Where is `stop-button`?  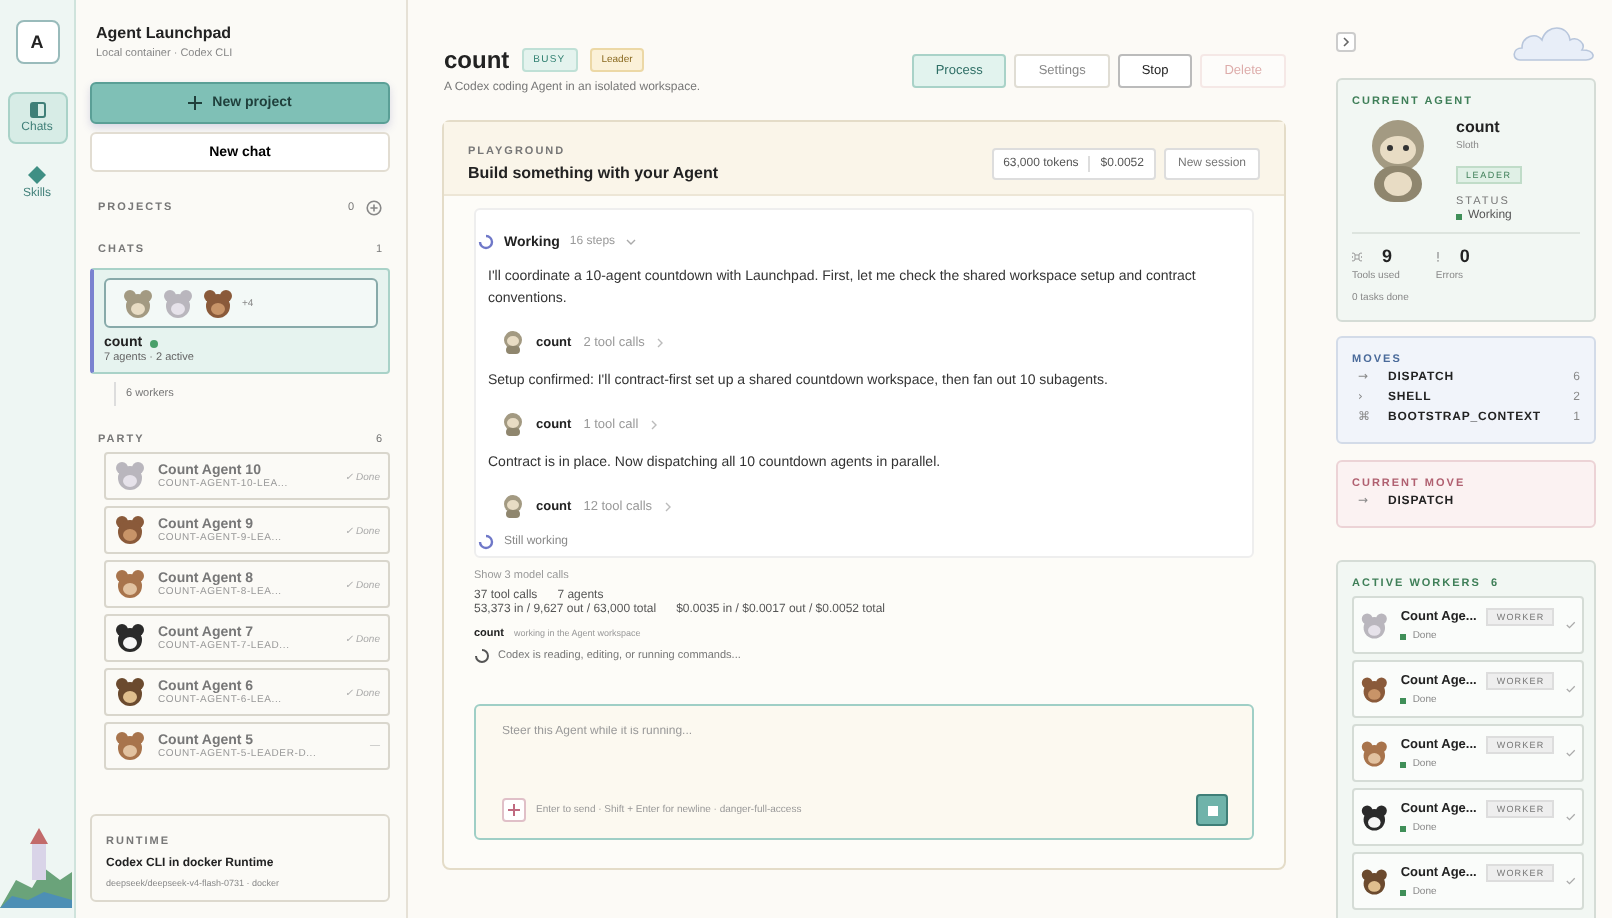
stop-button is located at coordinates (1212, 810).